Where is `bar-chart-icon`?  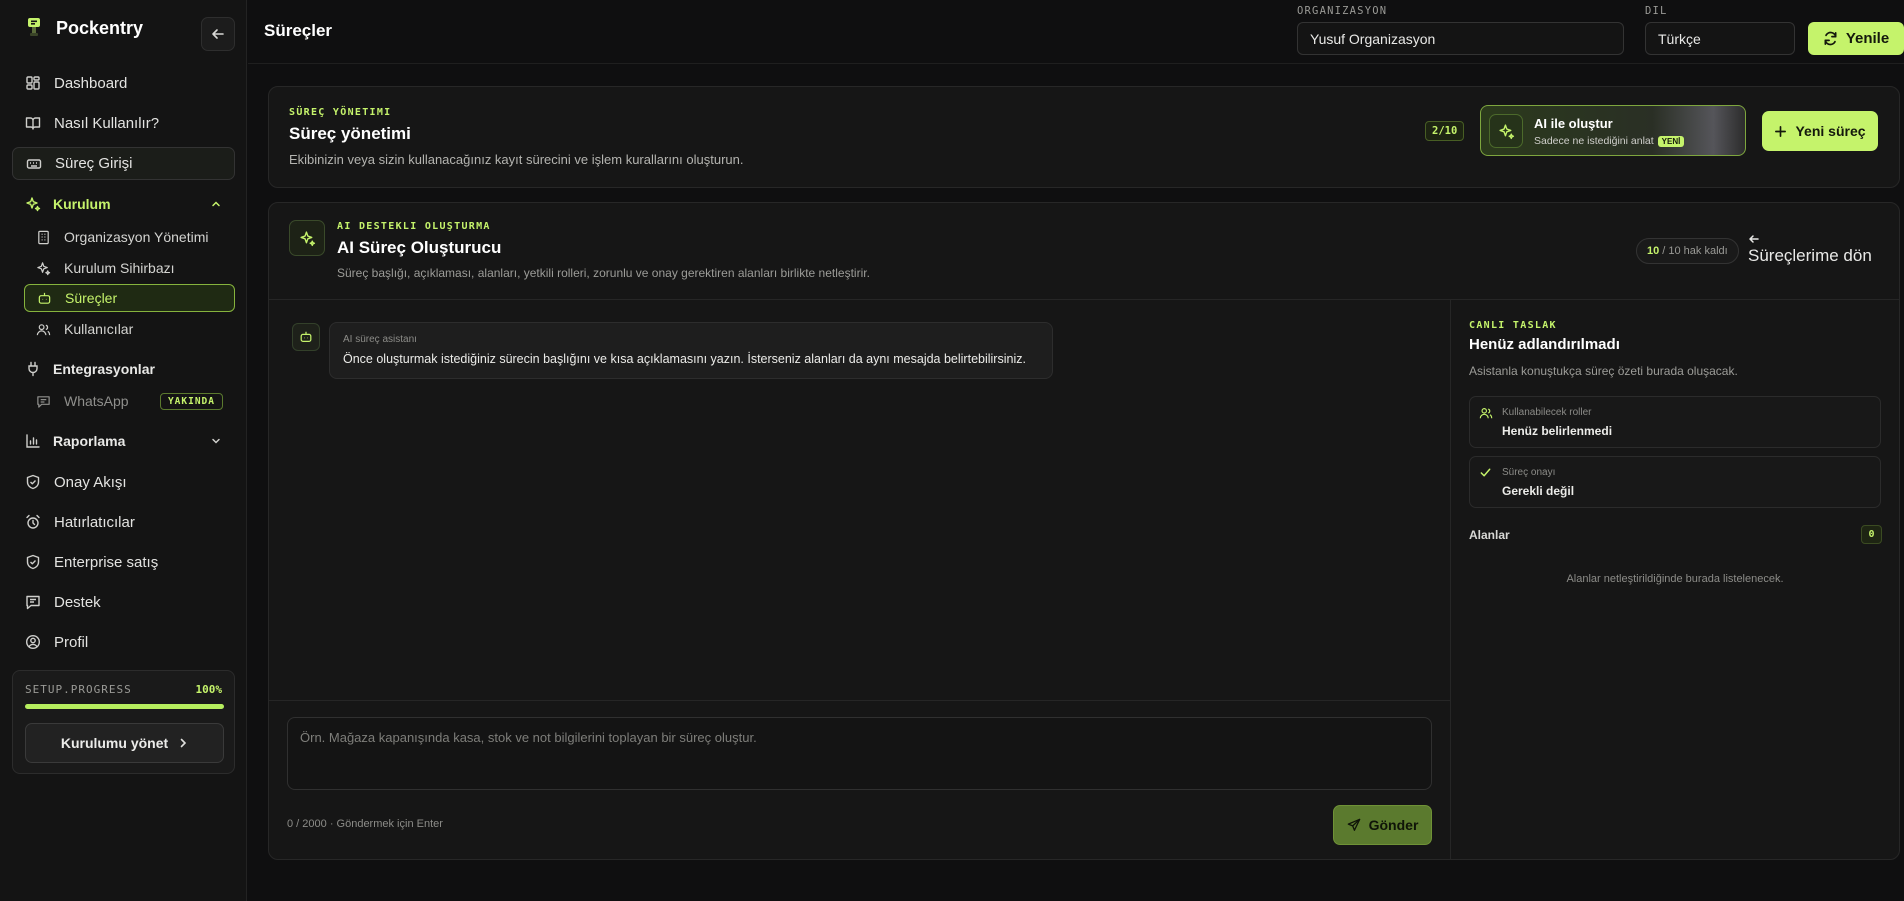
bar-chart-icon is located at coordinates (33, 441).